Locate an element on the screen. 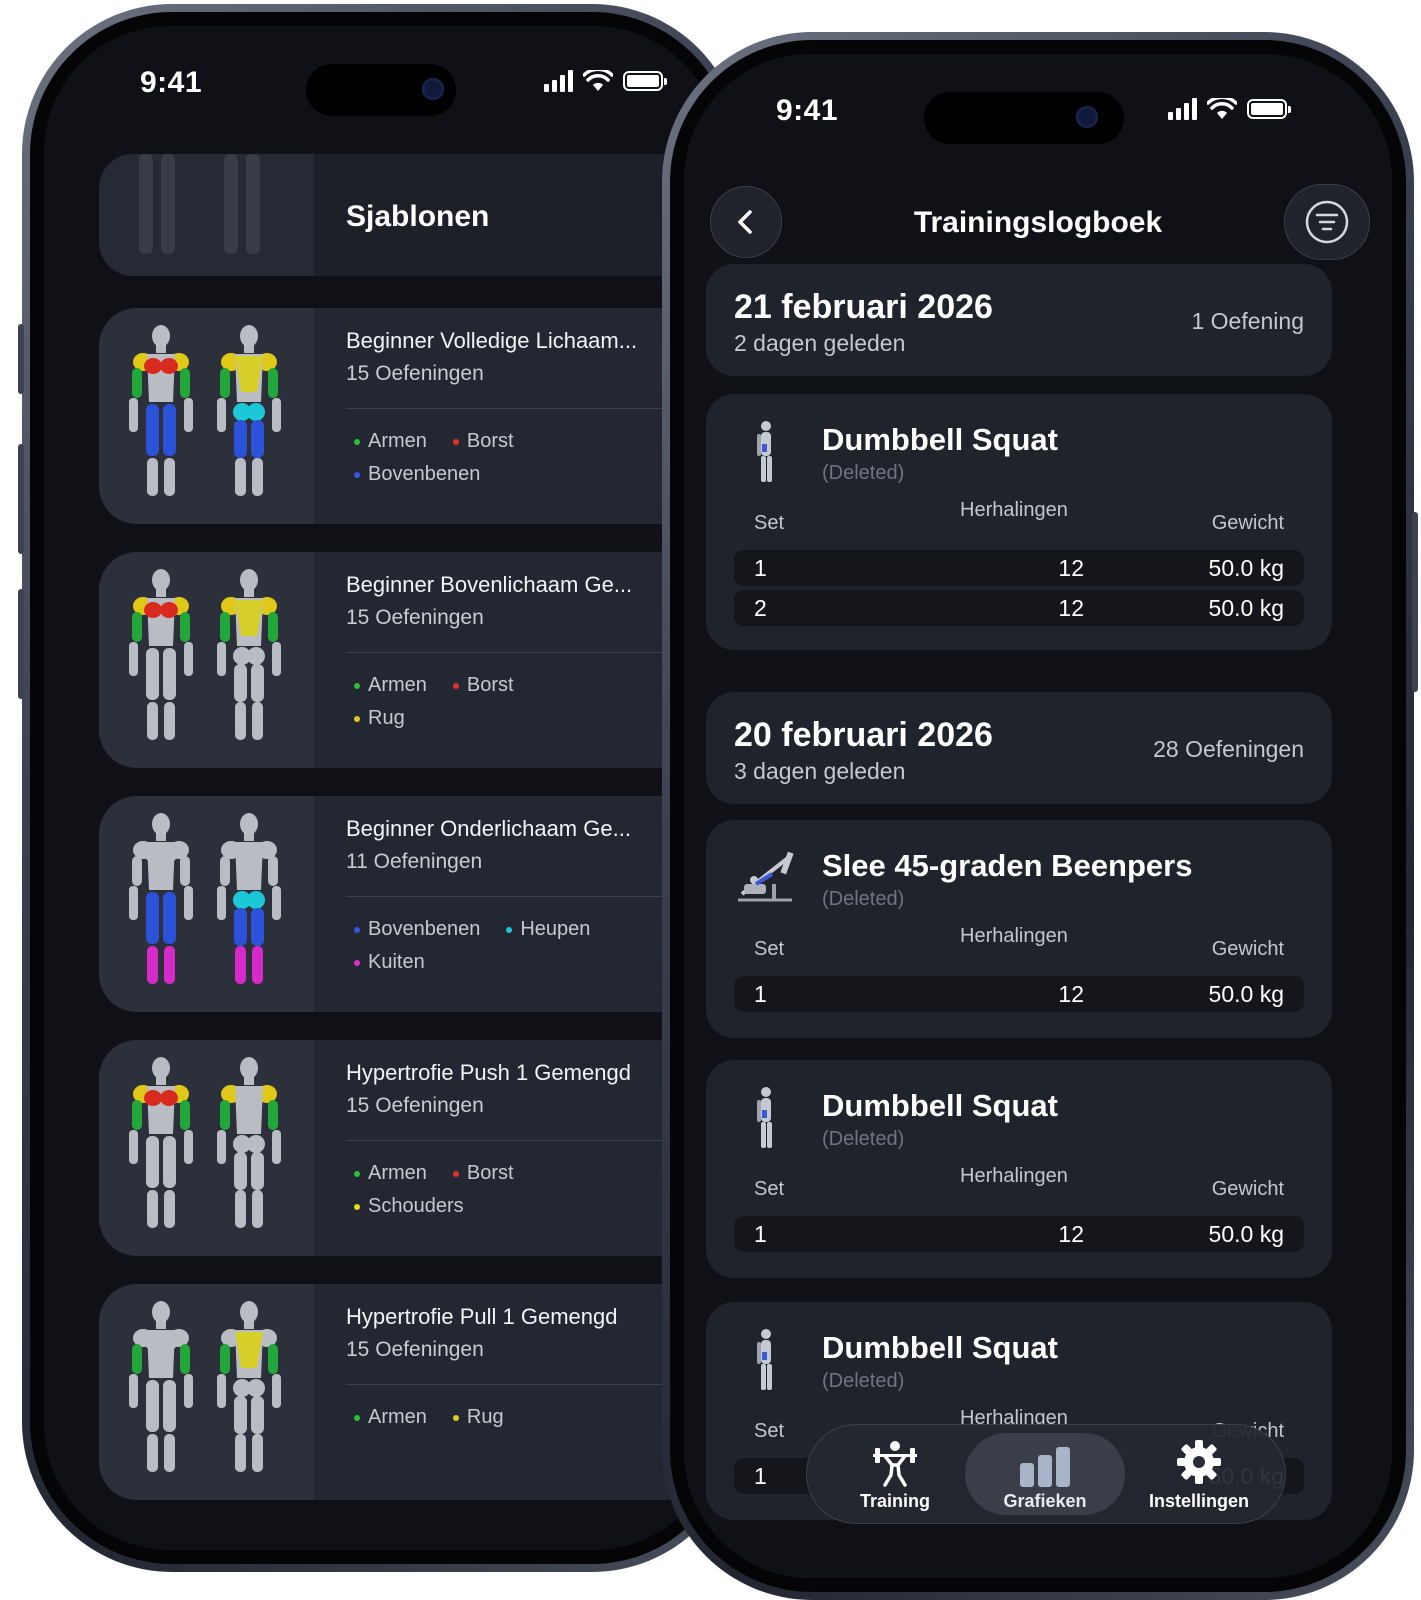  muscle-tags: Armen Borst Bovenbenen is located at coordinates (519, 458).